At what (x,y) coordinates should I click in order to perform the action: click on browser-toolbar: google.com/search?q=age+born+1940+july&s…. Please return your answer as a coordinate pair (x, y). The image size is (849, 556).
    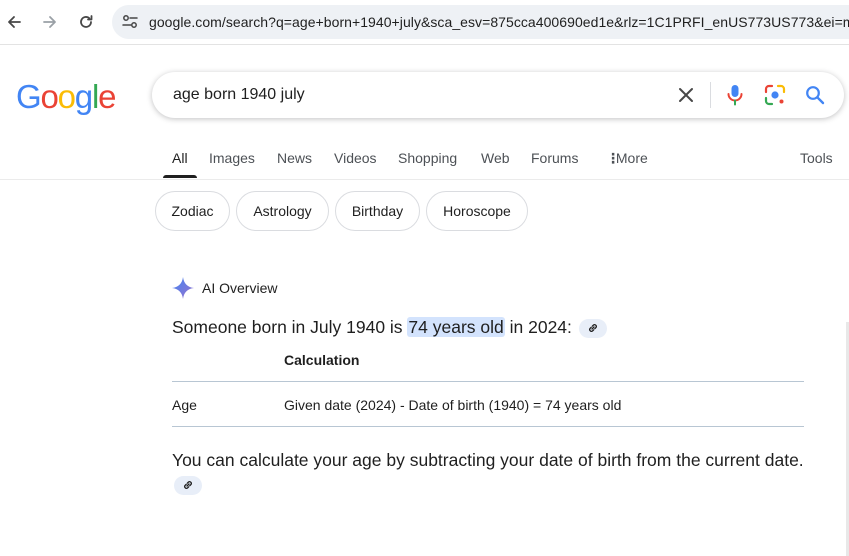
    Looking at the image, I should click on (424, 22).